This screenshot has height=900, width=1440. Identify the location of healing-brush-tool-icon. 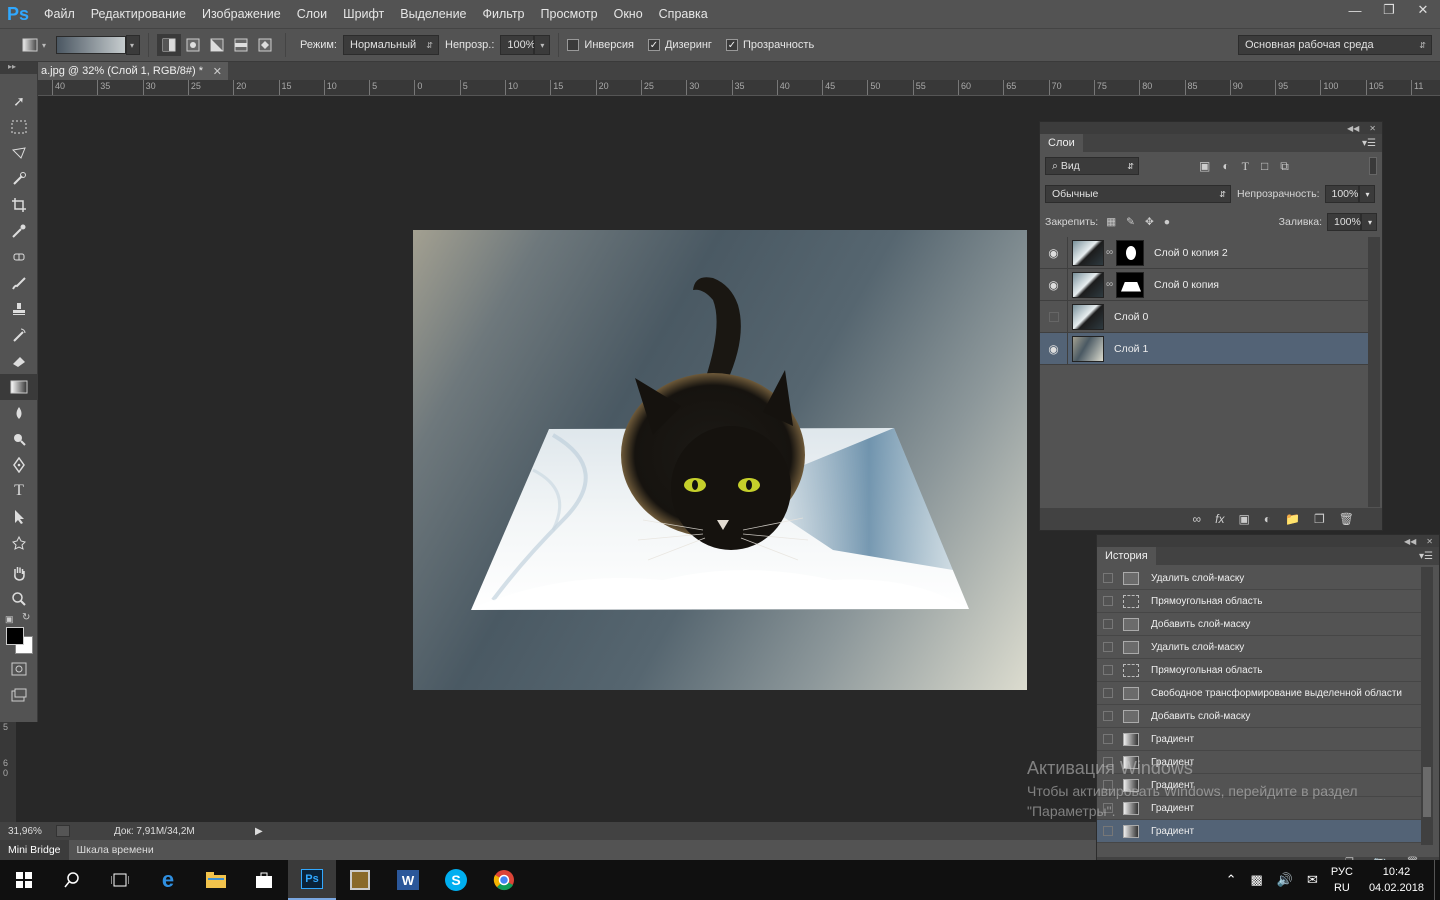
(19, 257).